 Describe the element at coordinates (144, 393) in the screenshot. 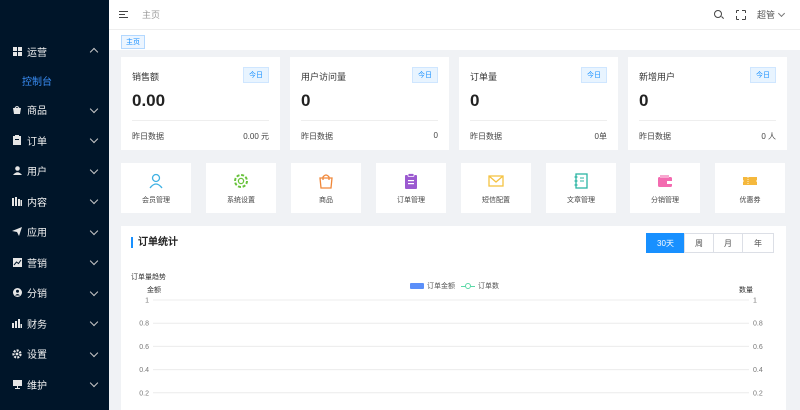

I see `y-tick-left: 0.2` at that location.